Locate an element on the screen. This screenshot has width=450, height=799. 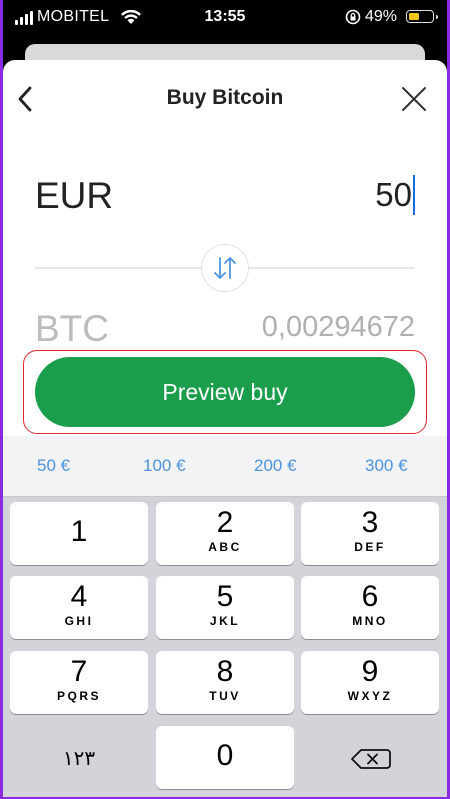
close-button is located at coordinates (414, 99).